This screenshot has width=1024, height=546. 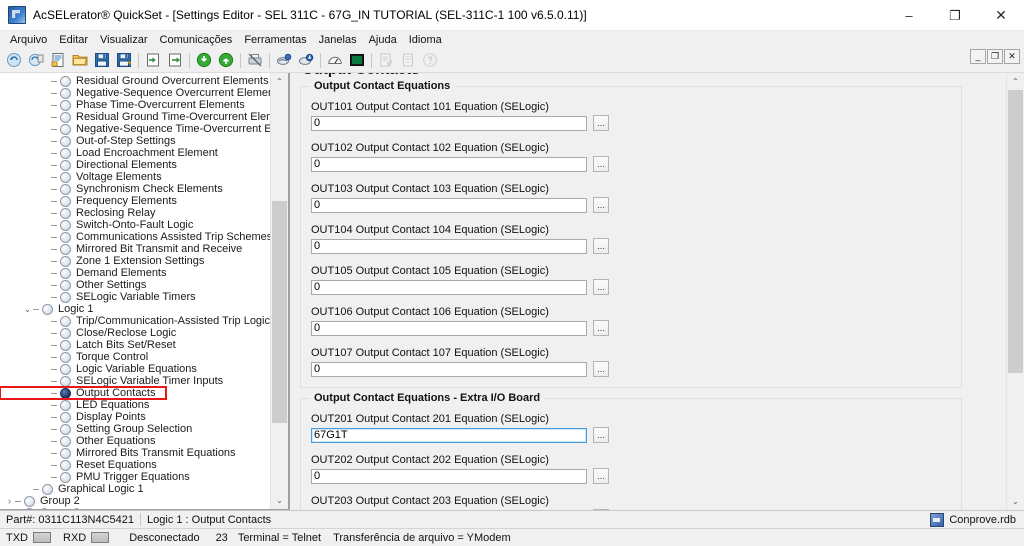 What do you see at coordinates (279, 312) in the screenshot?
I see `tree-scrollbar-thumb` at bounding box center [279, 312].